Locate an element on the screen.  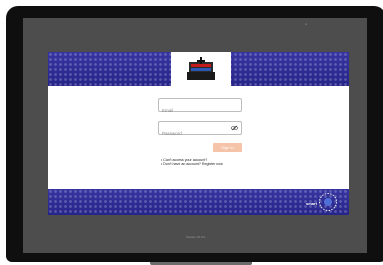
camera-icon: ◦ is located at coordinates (306, 25).